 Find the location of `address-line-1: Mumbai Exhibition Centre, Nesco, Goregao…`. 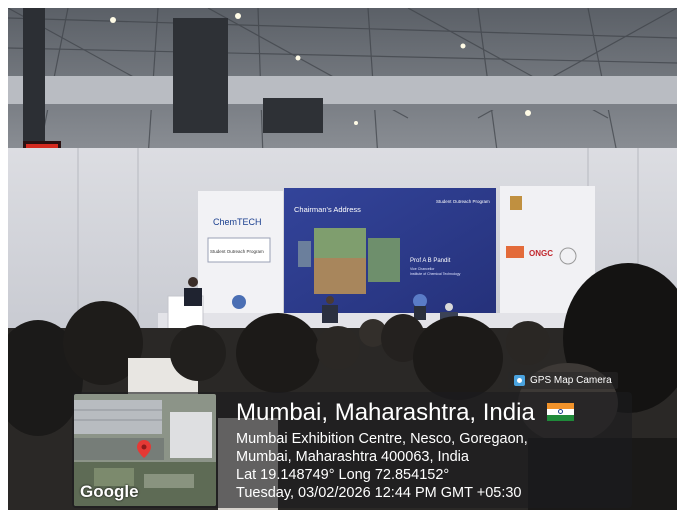

address-line-1: Mumbai Exhibition Centre, Nesco, Goregao… is located at coordinates (382, 439).